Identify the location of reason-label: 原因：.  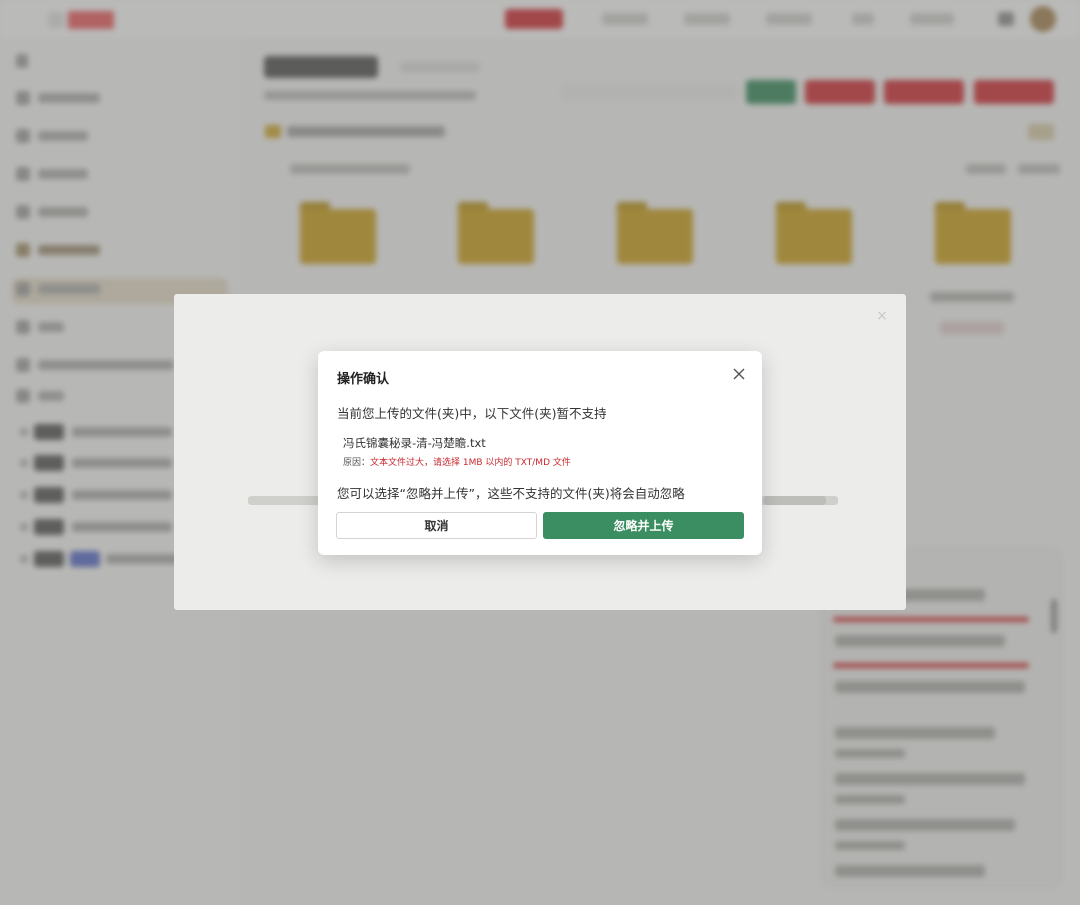
(357, 463).